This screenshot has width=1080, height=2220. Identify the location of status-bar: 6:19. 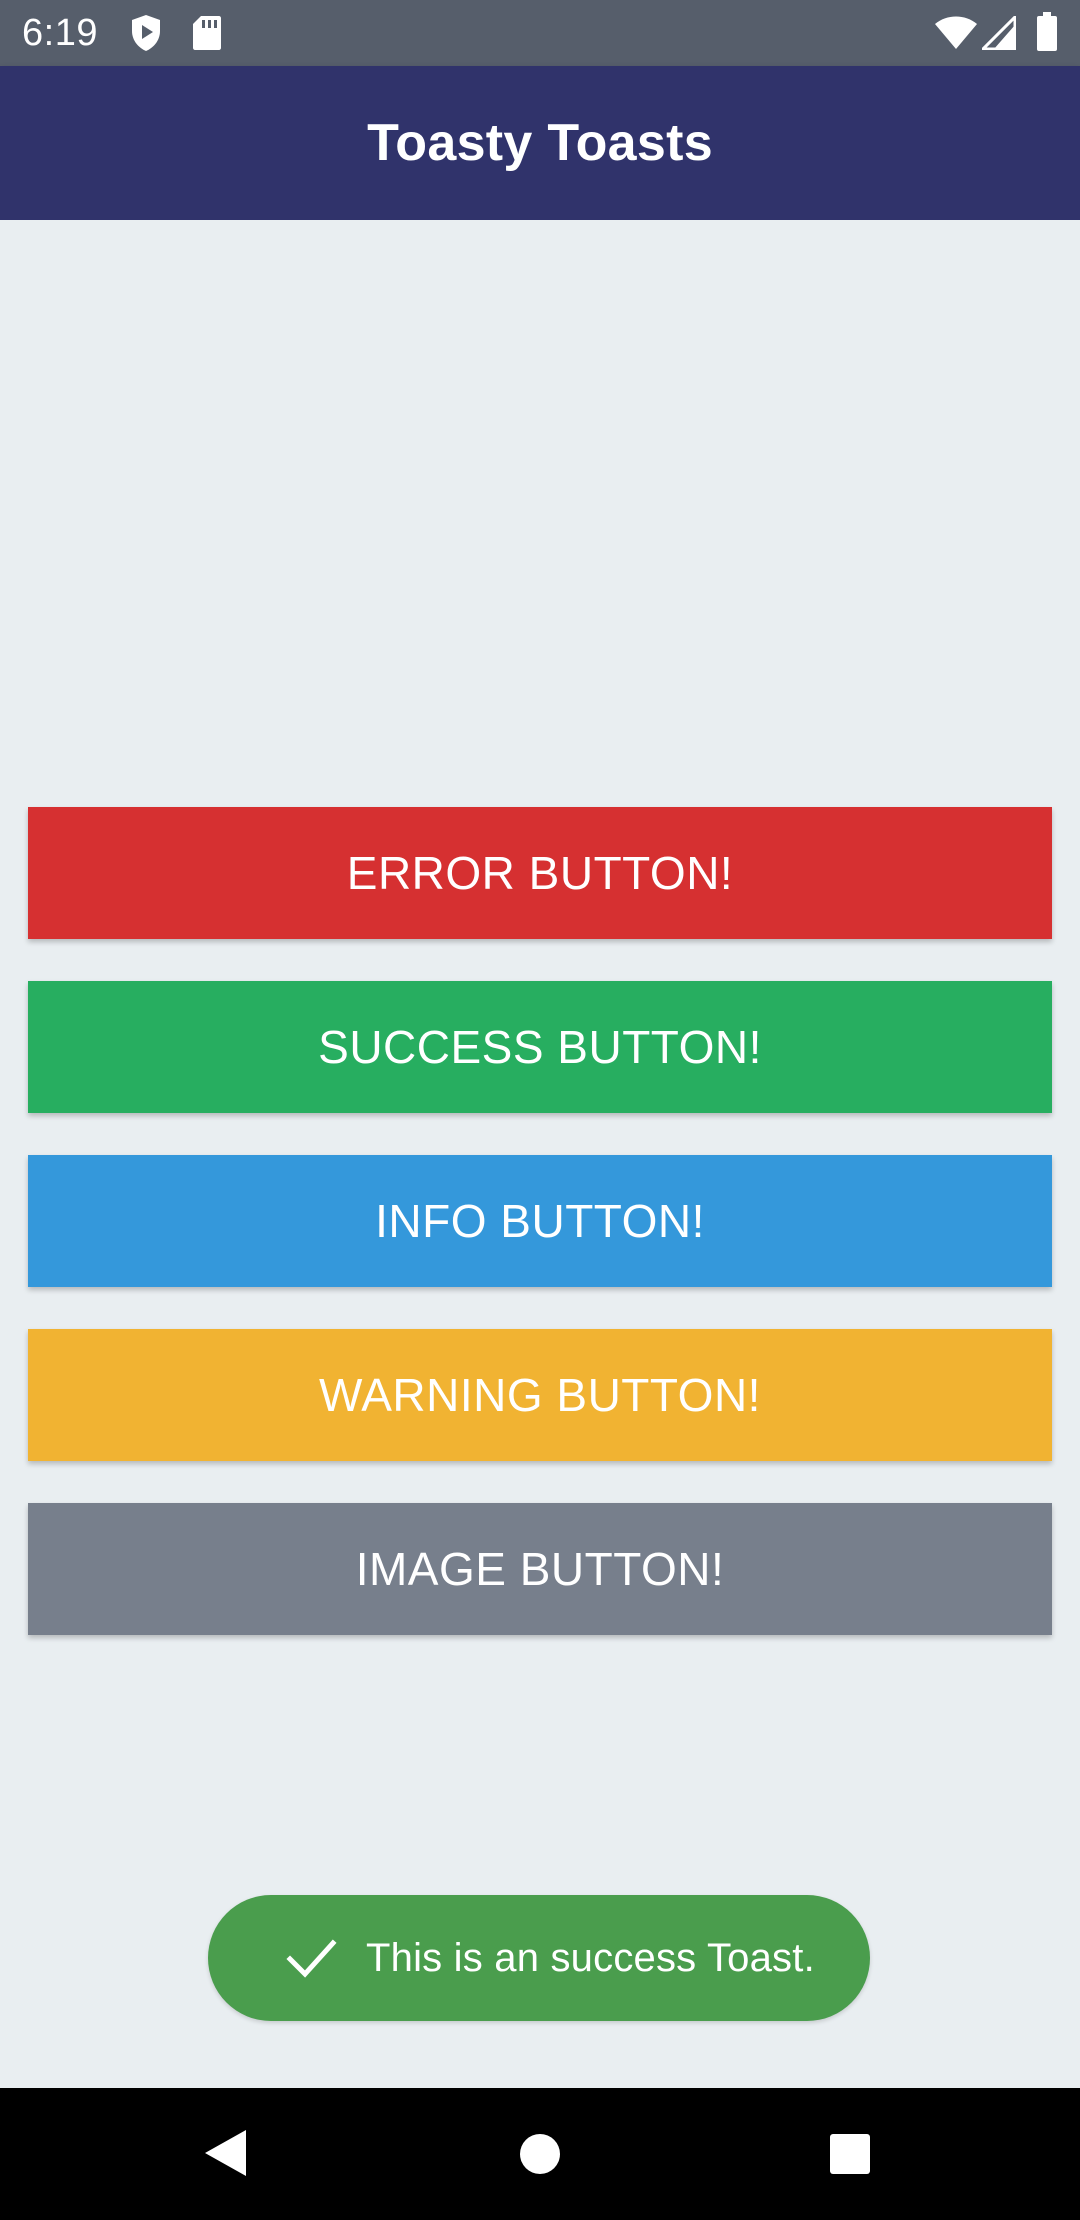
(540, 33).